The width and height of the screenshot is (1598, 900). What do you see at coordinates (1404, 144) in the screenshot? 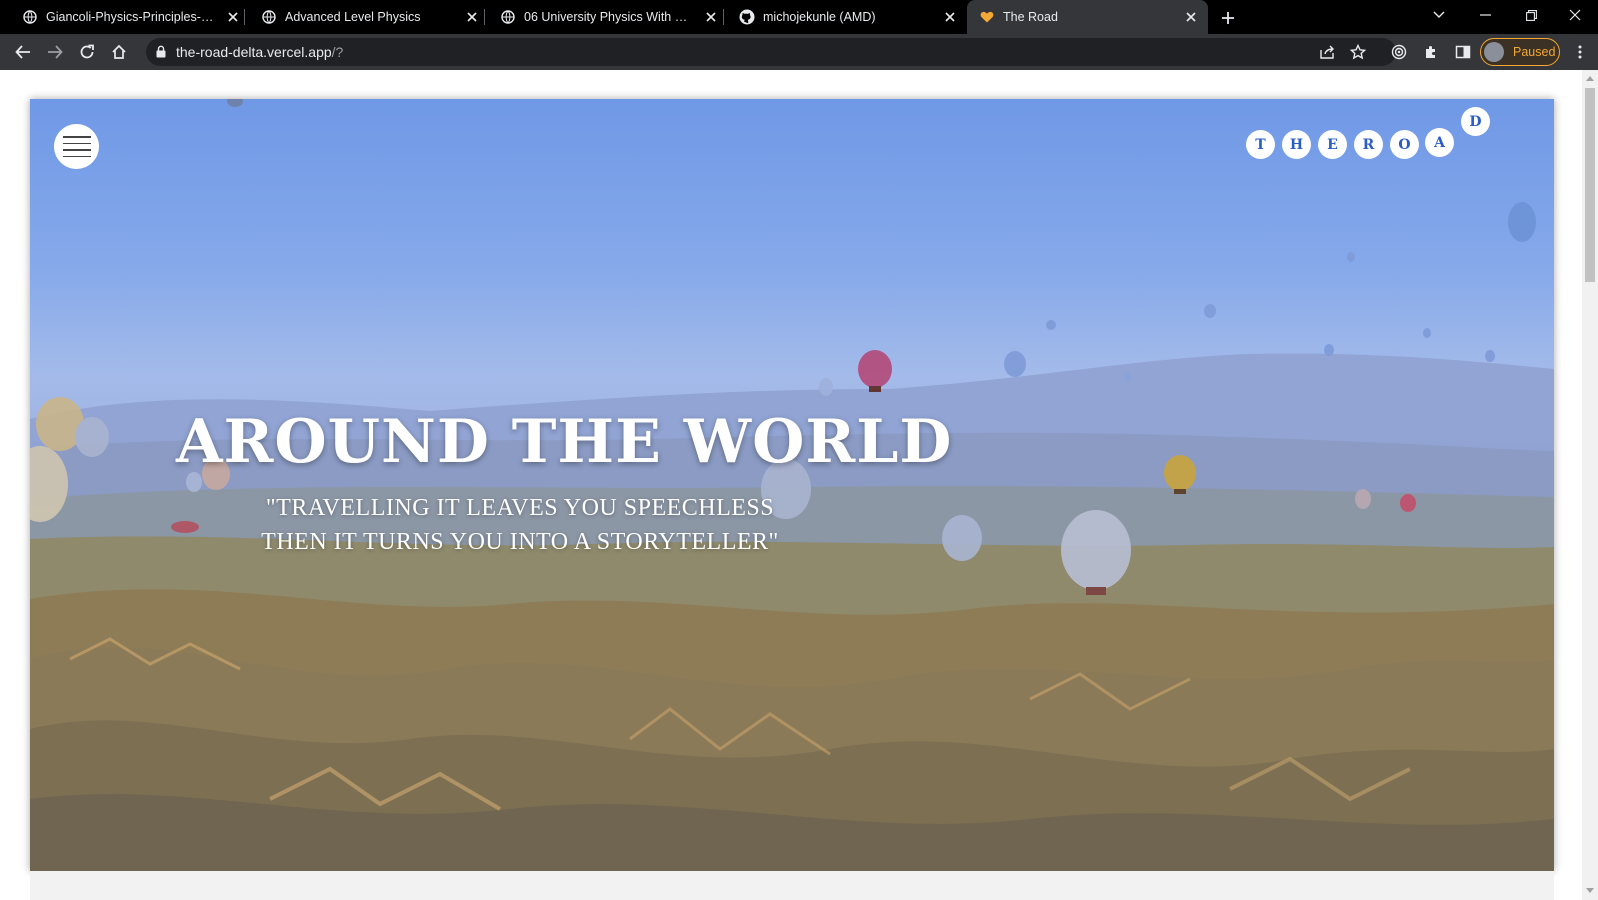
I see `logo-letter: O` at bounding box center [1404, 144].